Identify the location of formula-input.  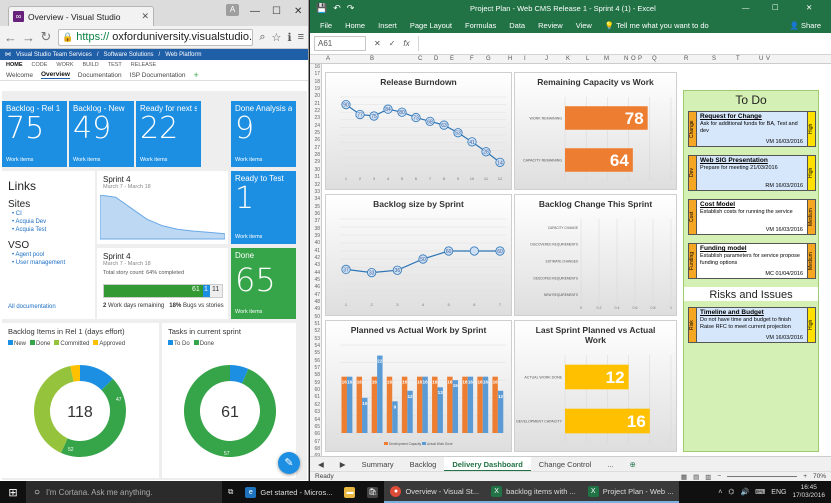
(622, 43).